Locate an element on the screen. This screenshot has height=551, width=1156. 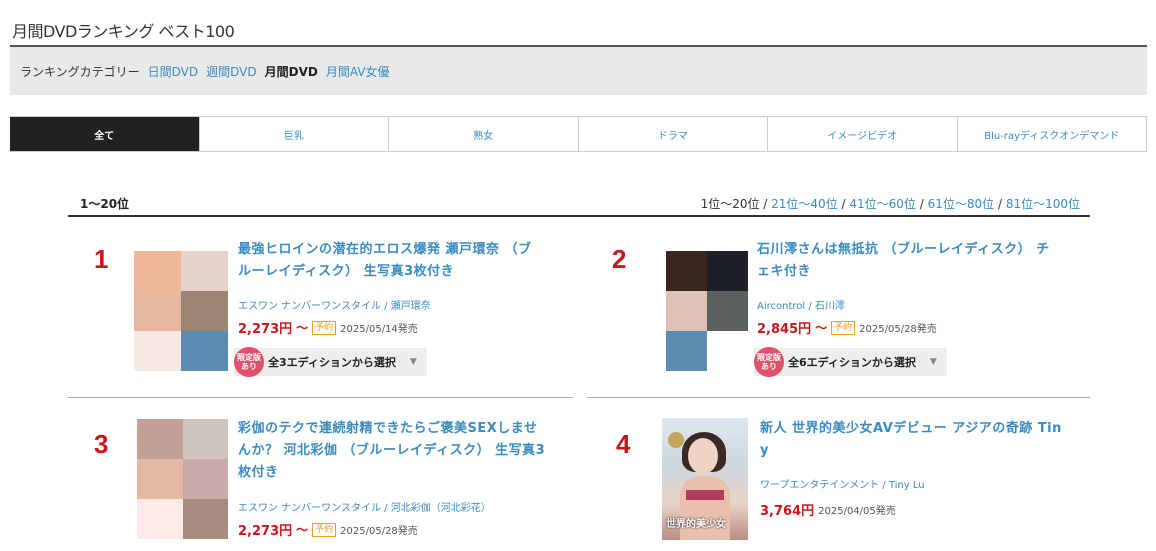
cover-model-face is located at coordinates (703, 456).